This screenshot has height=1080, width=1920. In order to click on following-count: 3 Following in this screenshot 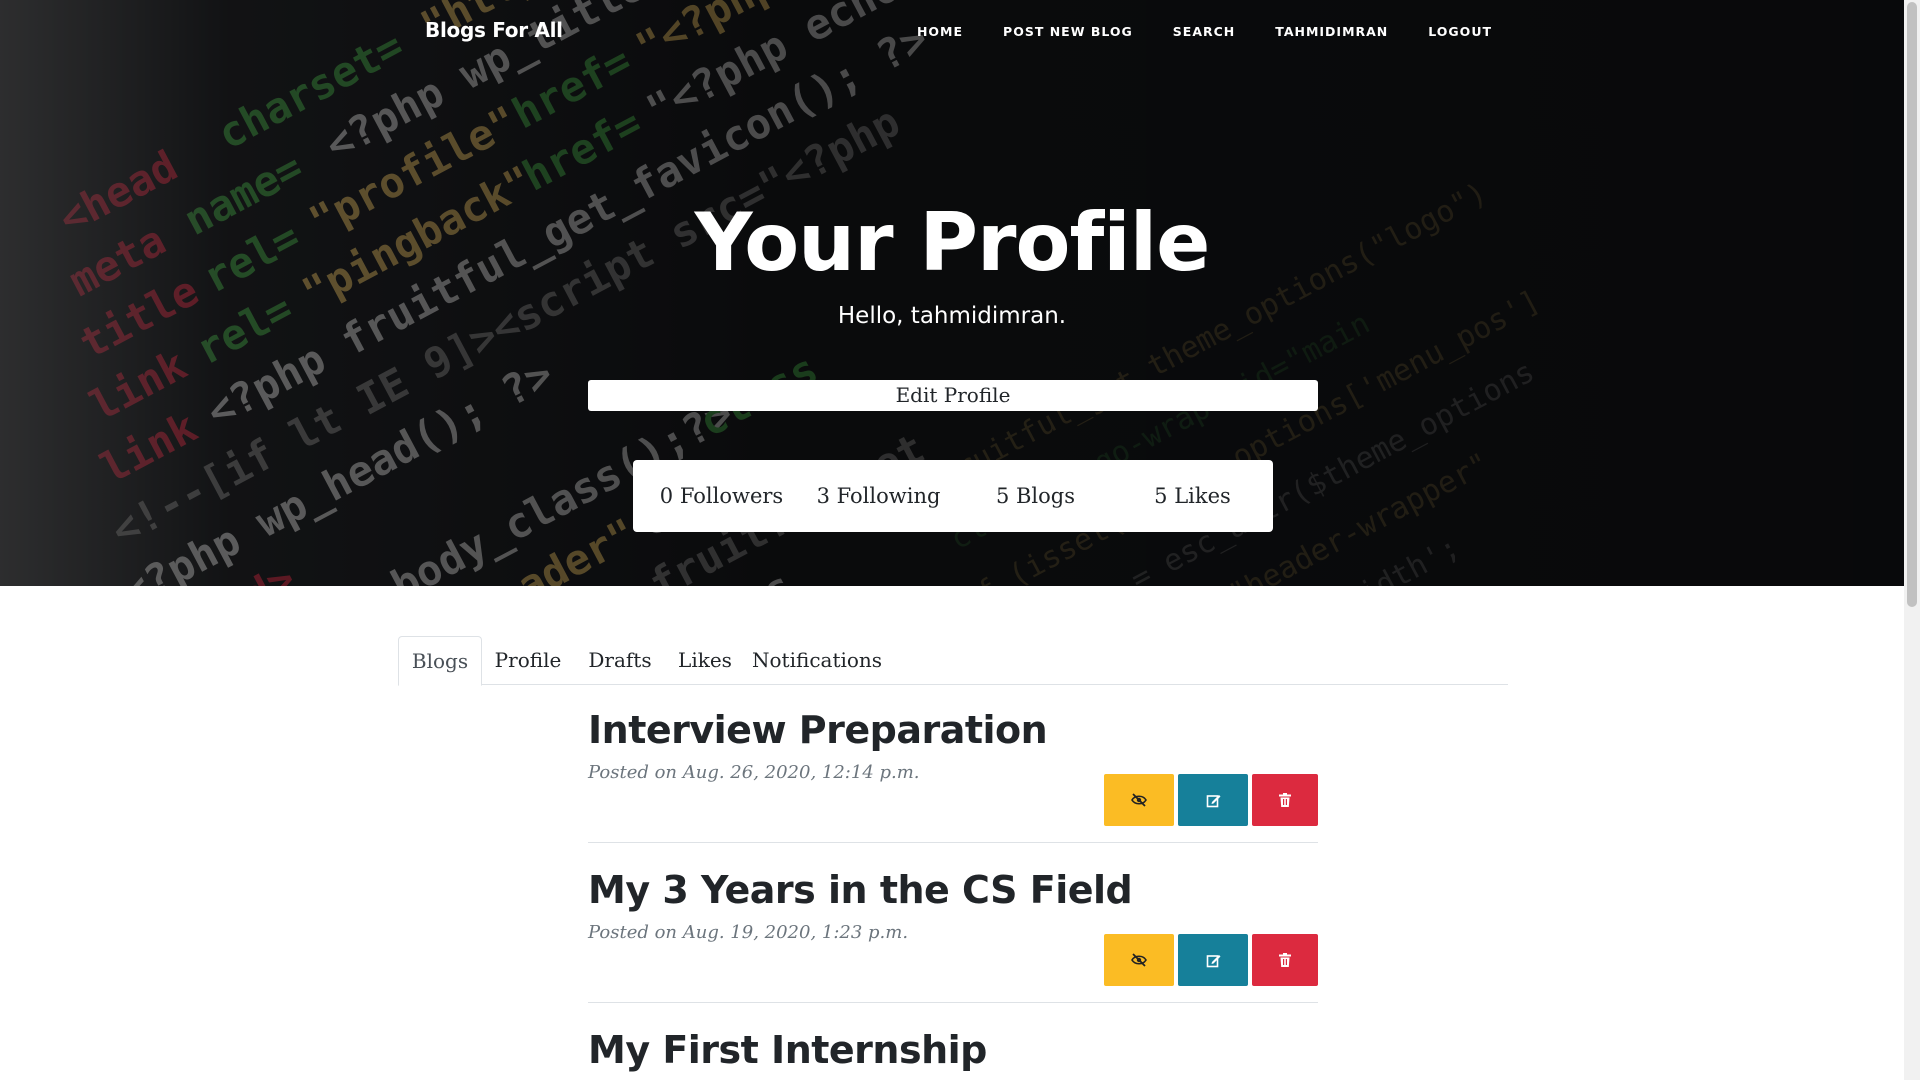, I will do `click(878, 496)`.